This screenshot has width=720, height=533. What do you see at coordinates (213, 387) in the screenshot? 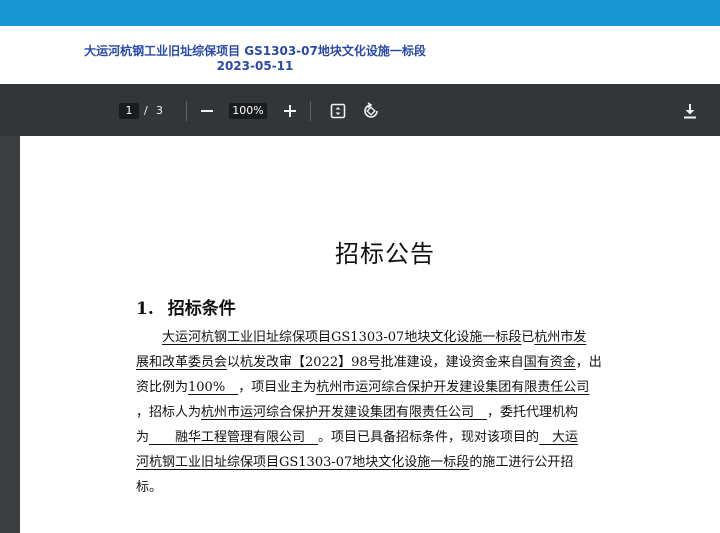
I see `funding-ratio: 100%` at bounding box center [213, 387].